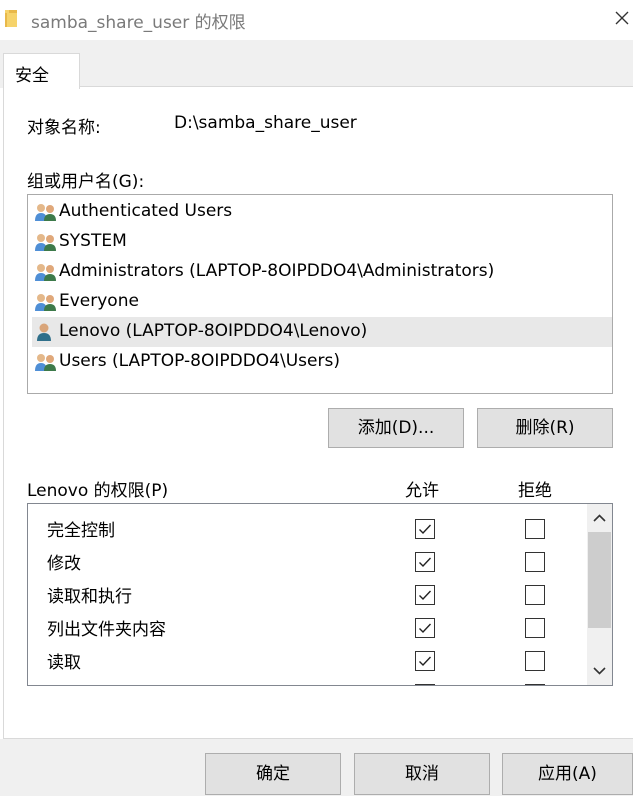 Image resolution: width=633 pixels, height=796 pixels. I want to click on list-item-label: SYSTEM, so click(93, 241).